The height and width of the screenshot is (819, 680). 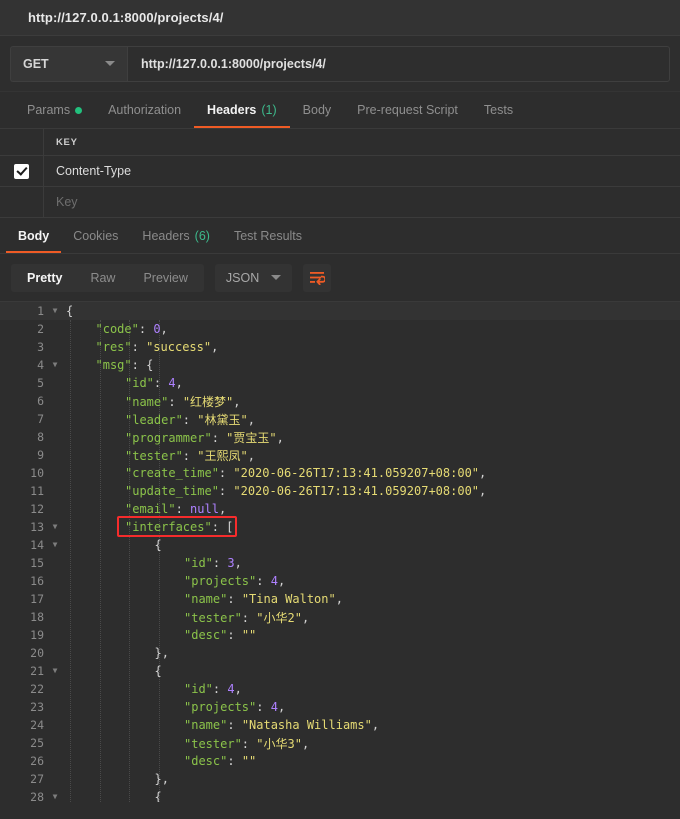 I want to click on request-tab-label: Pre-request Script, so click(x=407, y=110).